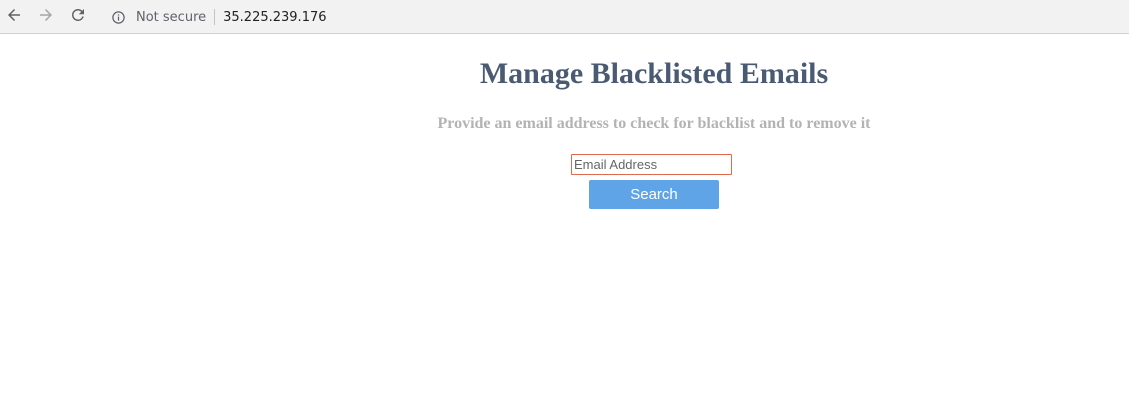  I want to click on email-input, so click(651, 164).